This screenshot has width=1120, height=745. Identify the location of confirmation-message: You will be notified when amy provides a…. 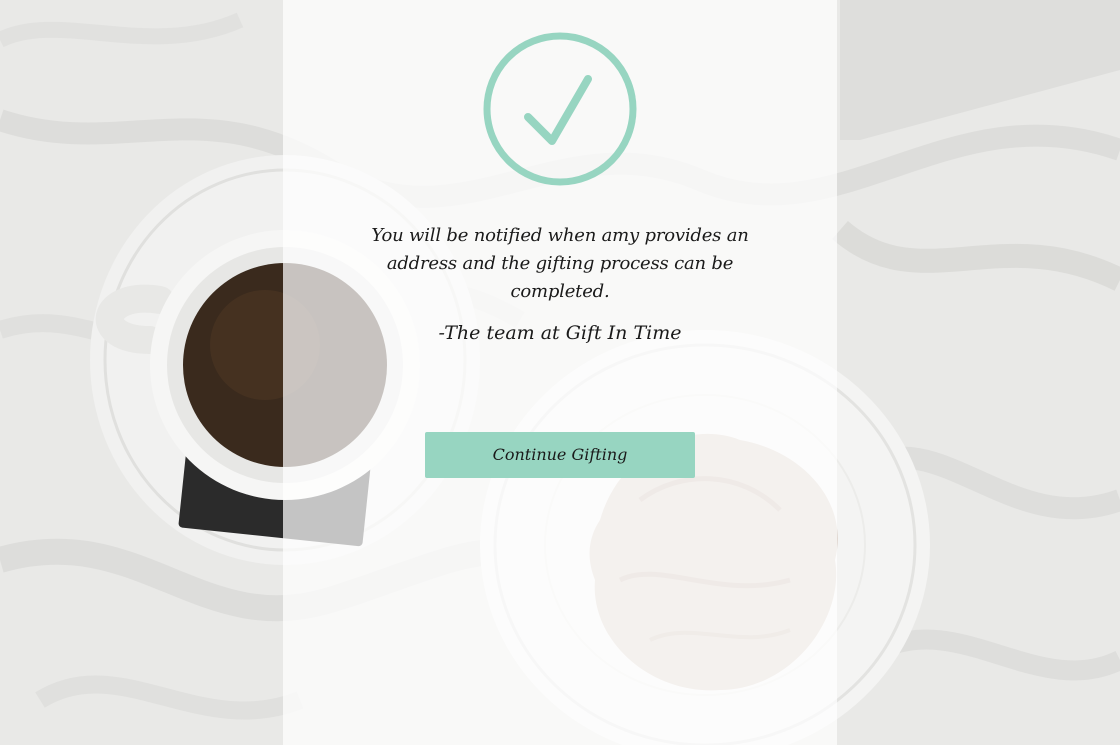
(560, 263).